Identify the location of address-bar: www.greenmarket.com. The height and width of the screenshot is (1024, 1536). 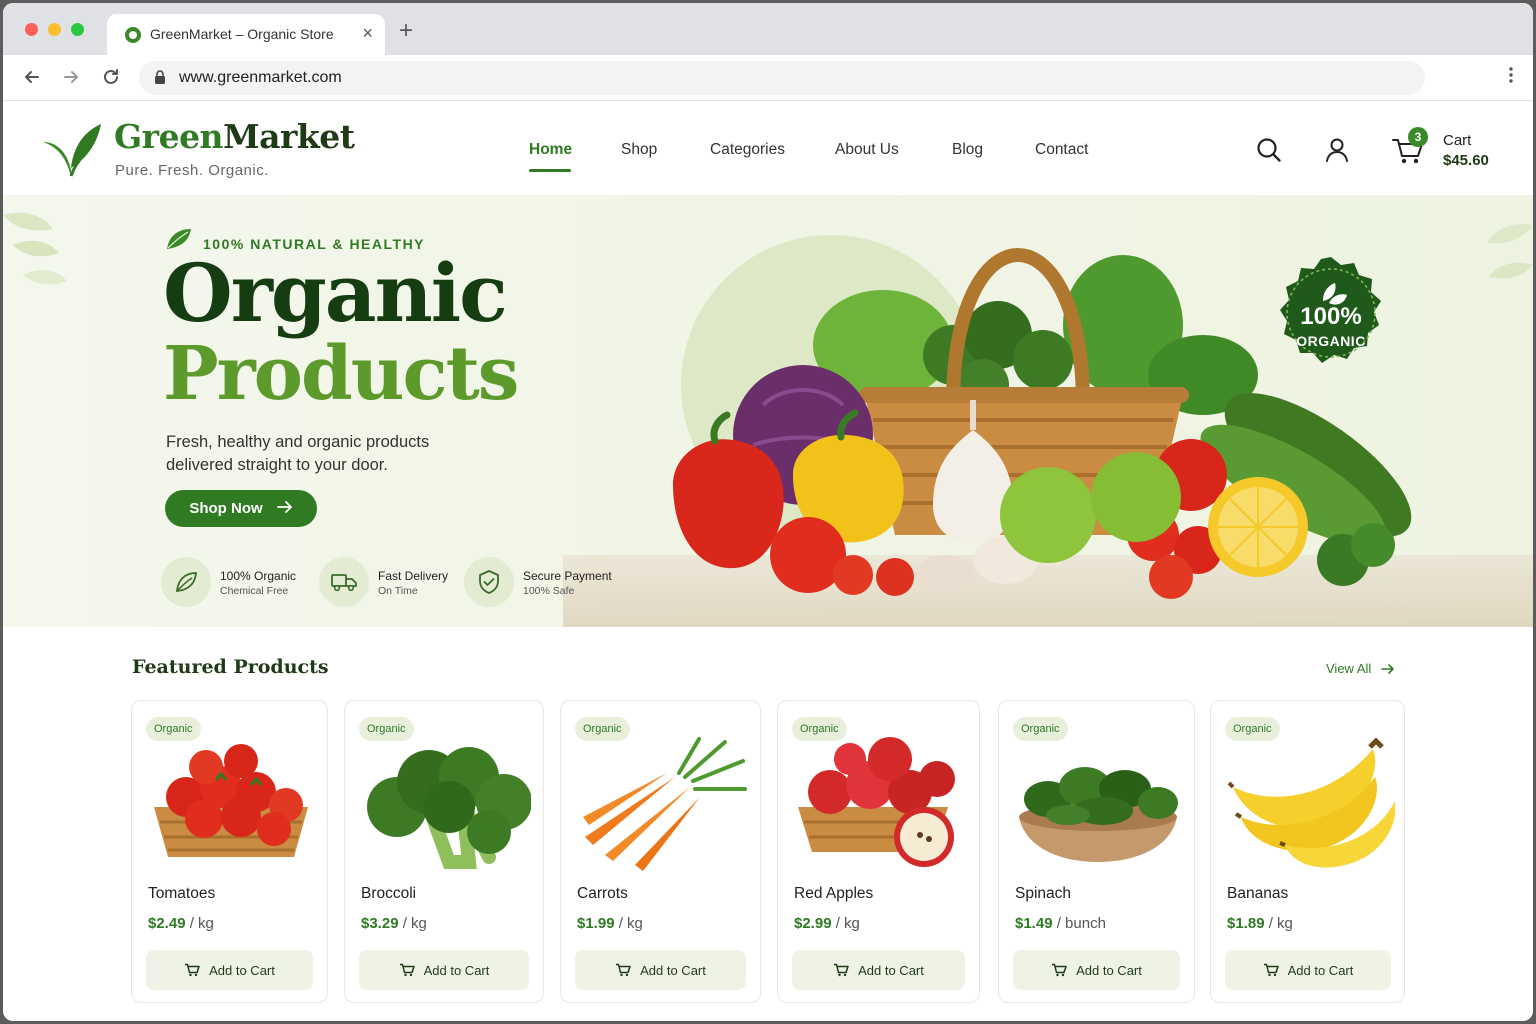
(782, 78).